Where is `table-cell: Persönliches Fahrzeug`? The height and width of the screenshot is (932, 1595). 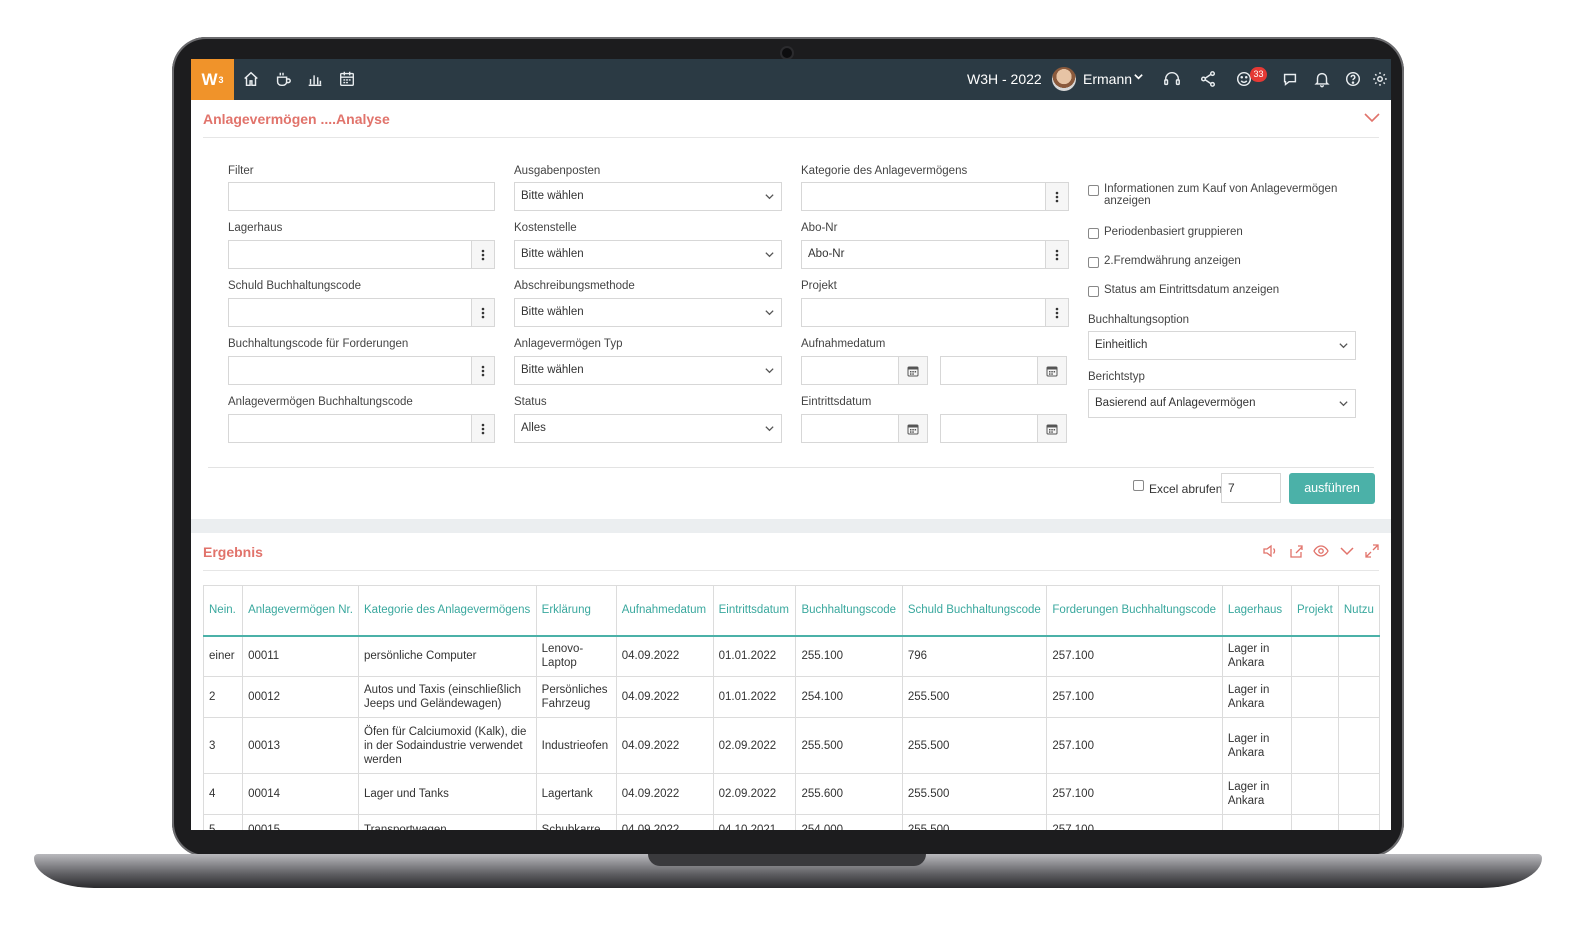
table-cell: Persönliches Fahrzeug is located at coordinates (576, 697).